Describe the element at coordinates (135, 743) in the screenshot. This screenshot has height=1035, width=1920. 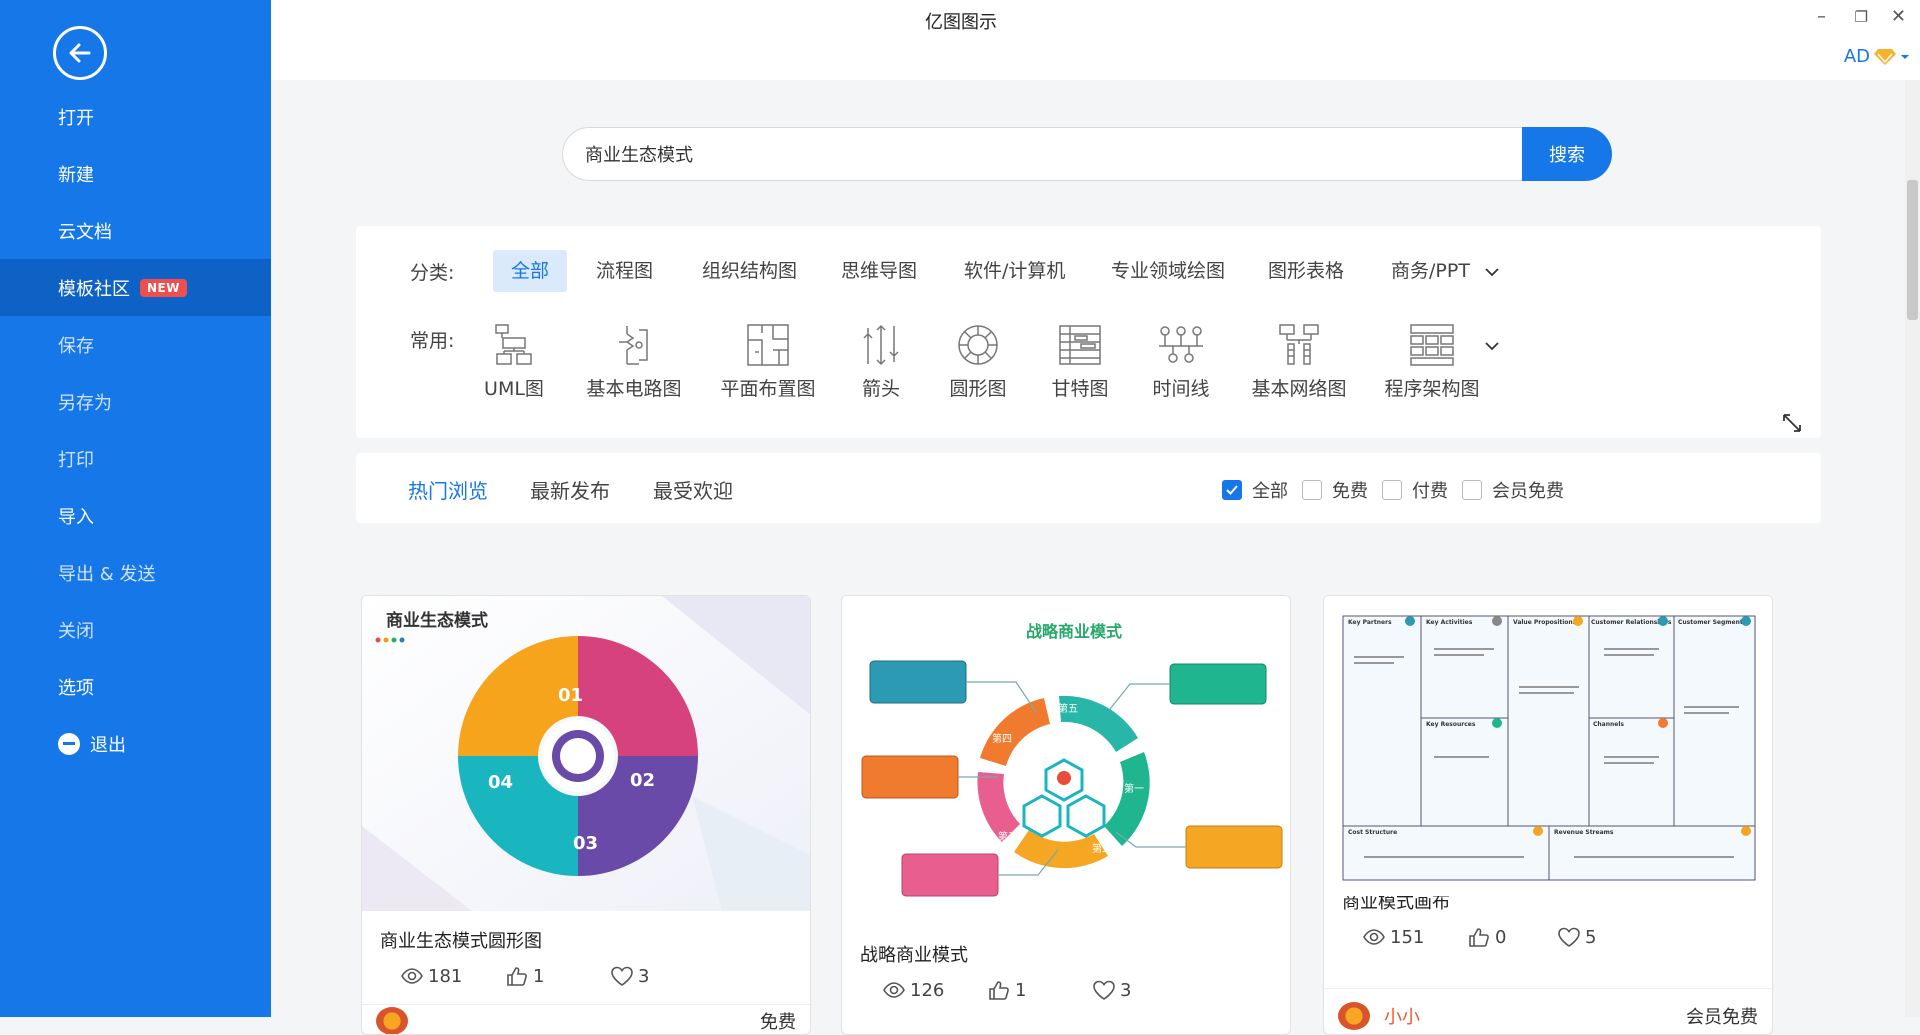
I see `sidebar-item-quit: 退出` at that location.